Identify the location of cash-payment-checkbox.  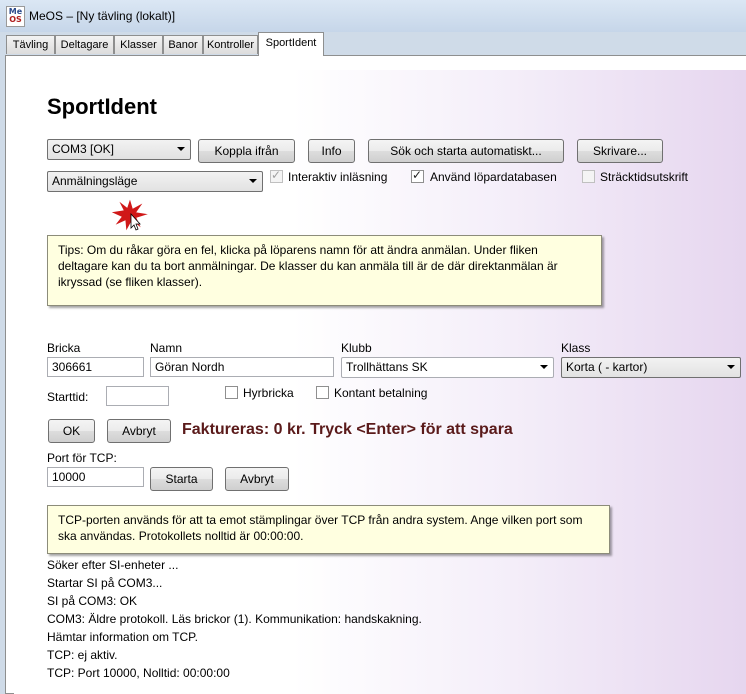
(322, 392).